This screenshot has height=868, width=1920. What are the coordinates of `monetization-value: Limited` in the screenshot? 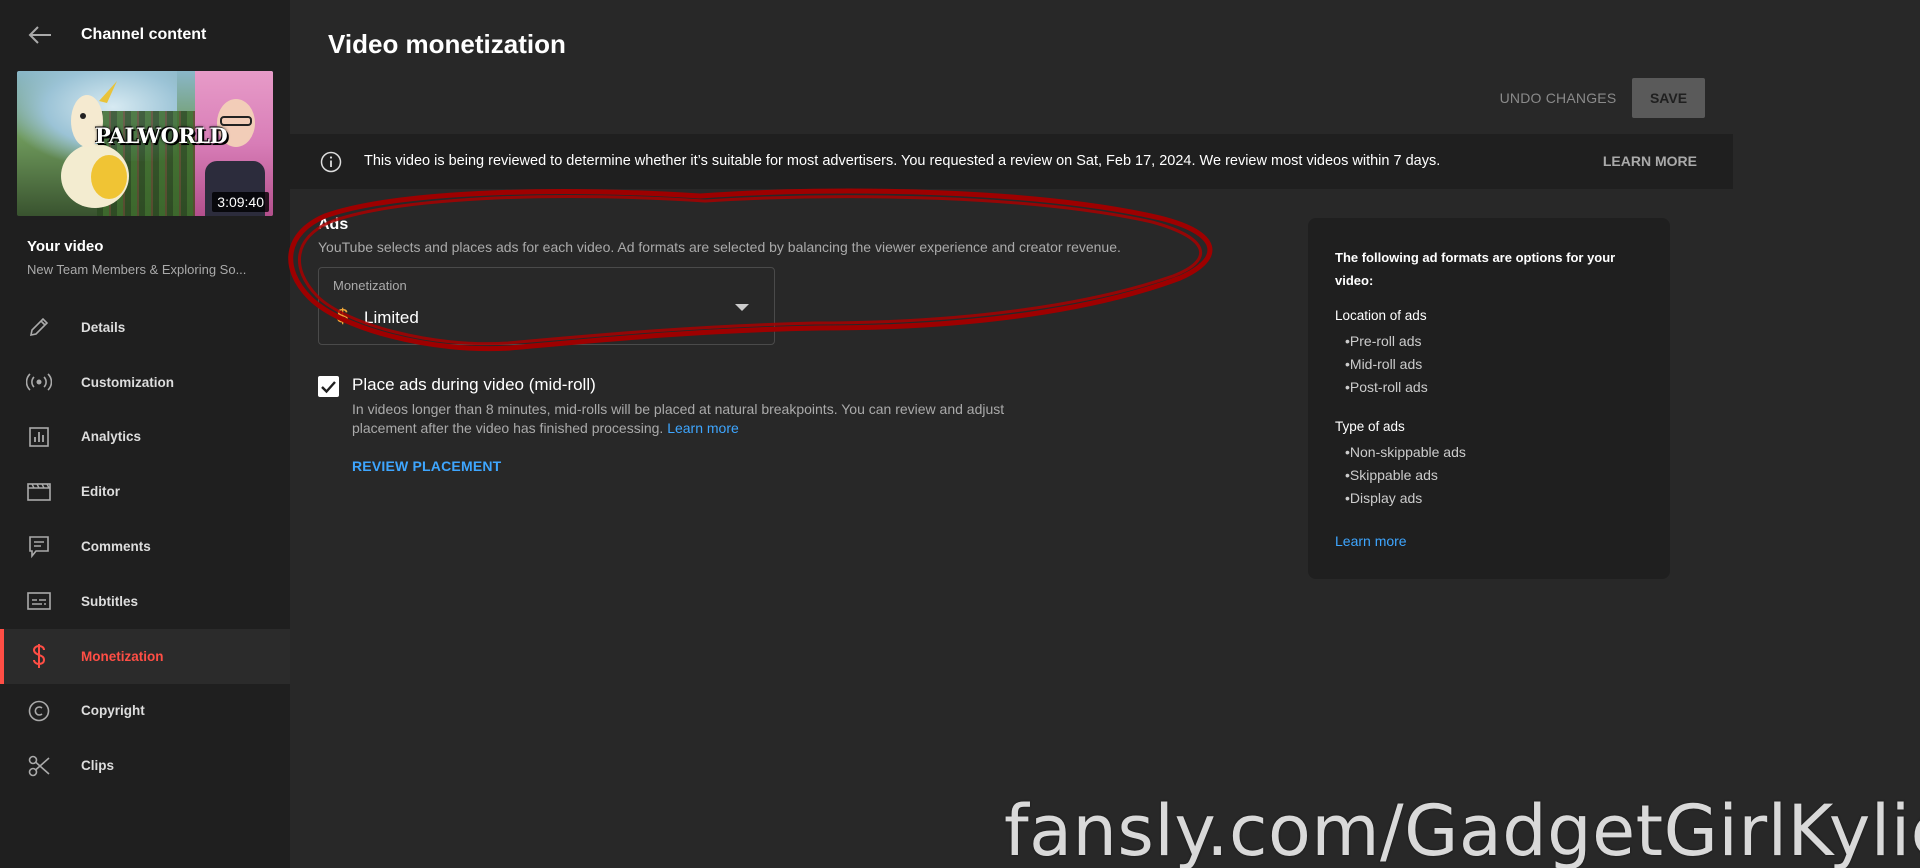 It's located at (391, 317).